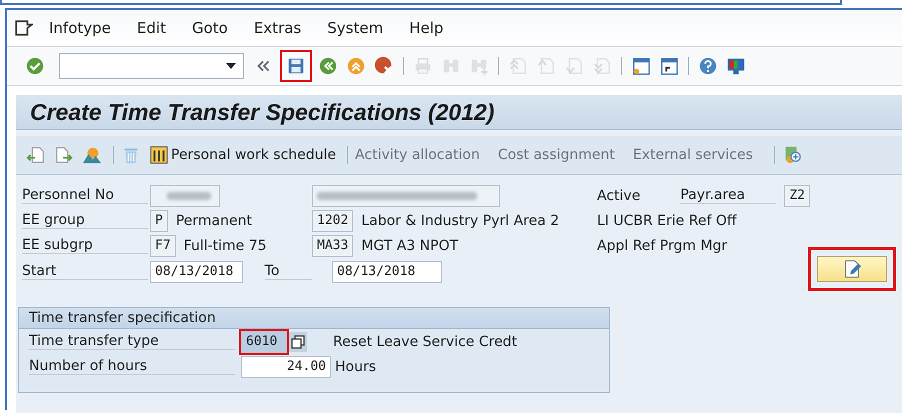 This screenshot has width=902, height=413. What do you see at coordinates (460, 220) in the screenshot?
I see `field-text: Labor & Industry Pyrl Area 2` at bounding box center [460, 220].